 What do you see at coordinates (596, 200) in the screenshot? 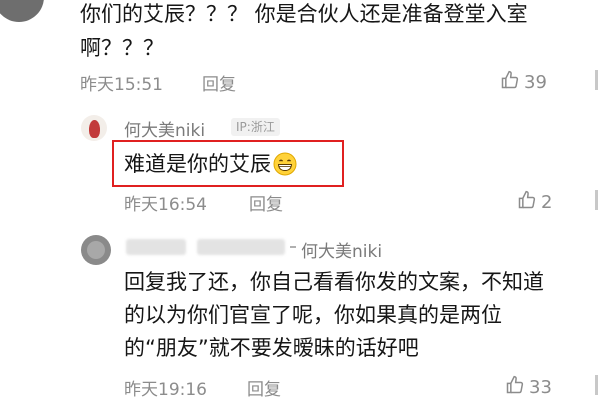
I see `reply1-more-icon` at bounding box center [596, 200].